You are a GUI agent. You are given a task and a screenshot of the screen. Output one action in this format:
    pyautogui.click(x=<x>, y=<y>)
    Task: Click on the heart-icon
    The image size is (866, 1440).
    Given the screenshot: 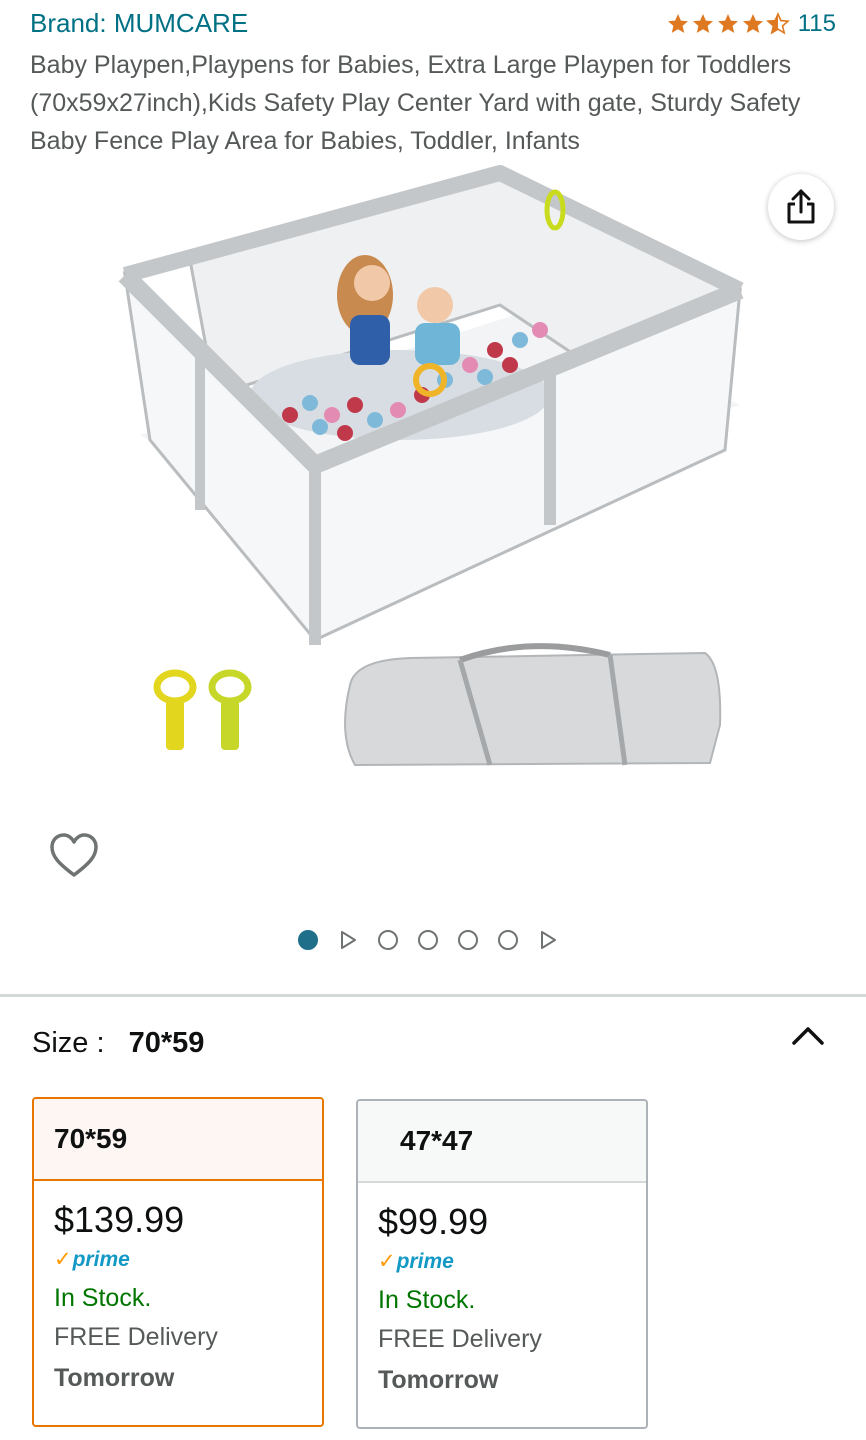 What is the action you would take?
    pyautogui.click(x=74, y=856)
    